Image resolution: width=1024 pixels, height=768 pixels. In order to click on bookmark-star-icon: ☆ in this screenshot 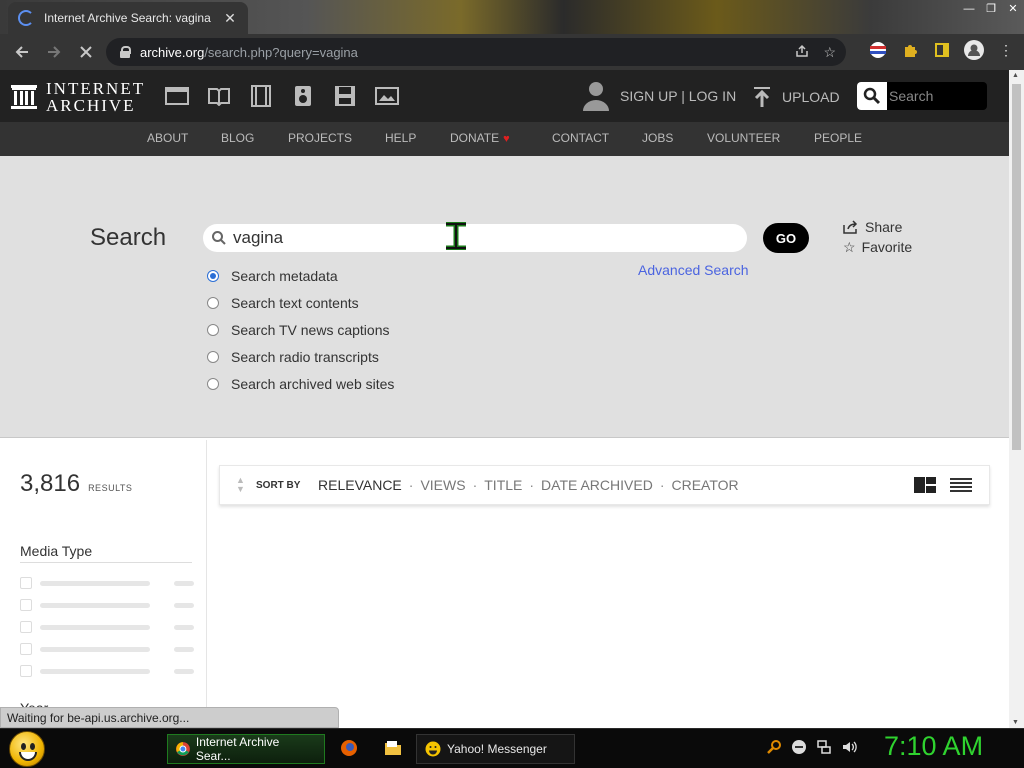, I will do `click(829, 52)`.